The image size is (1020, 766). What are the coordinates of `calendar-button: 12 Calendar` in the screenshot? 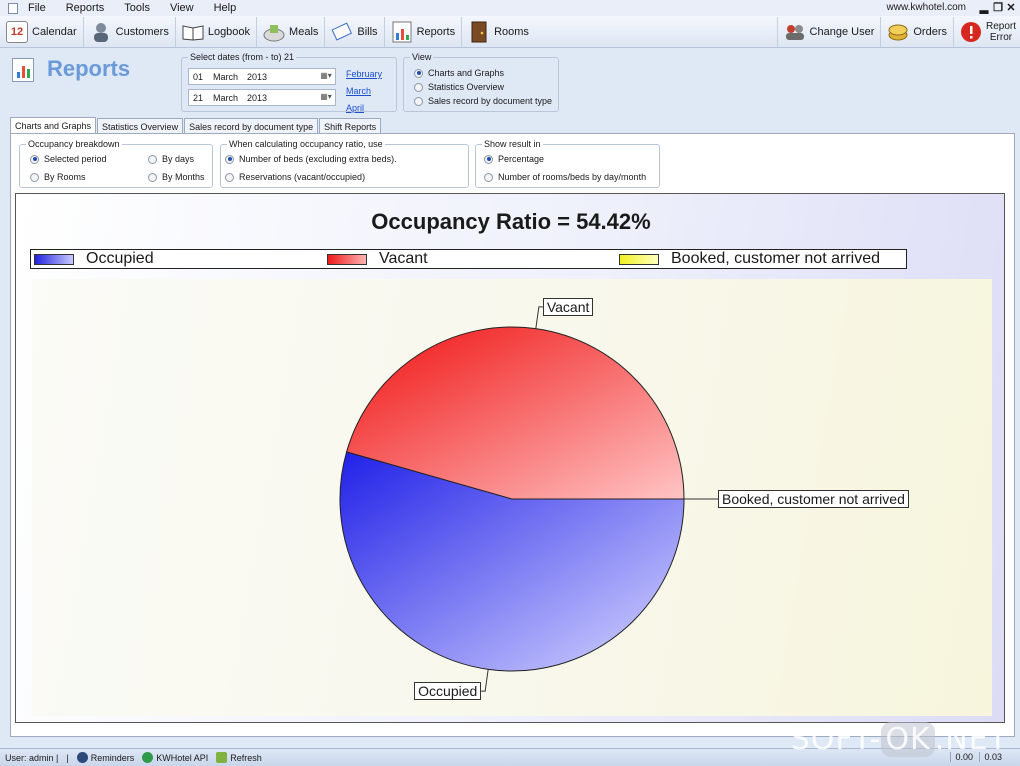 It's located at (42, 31).